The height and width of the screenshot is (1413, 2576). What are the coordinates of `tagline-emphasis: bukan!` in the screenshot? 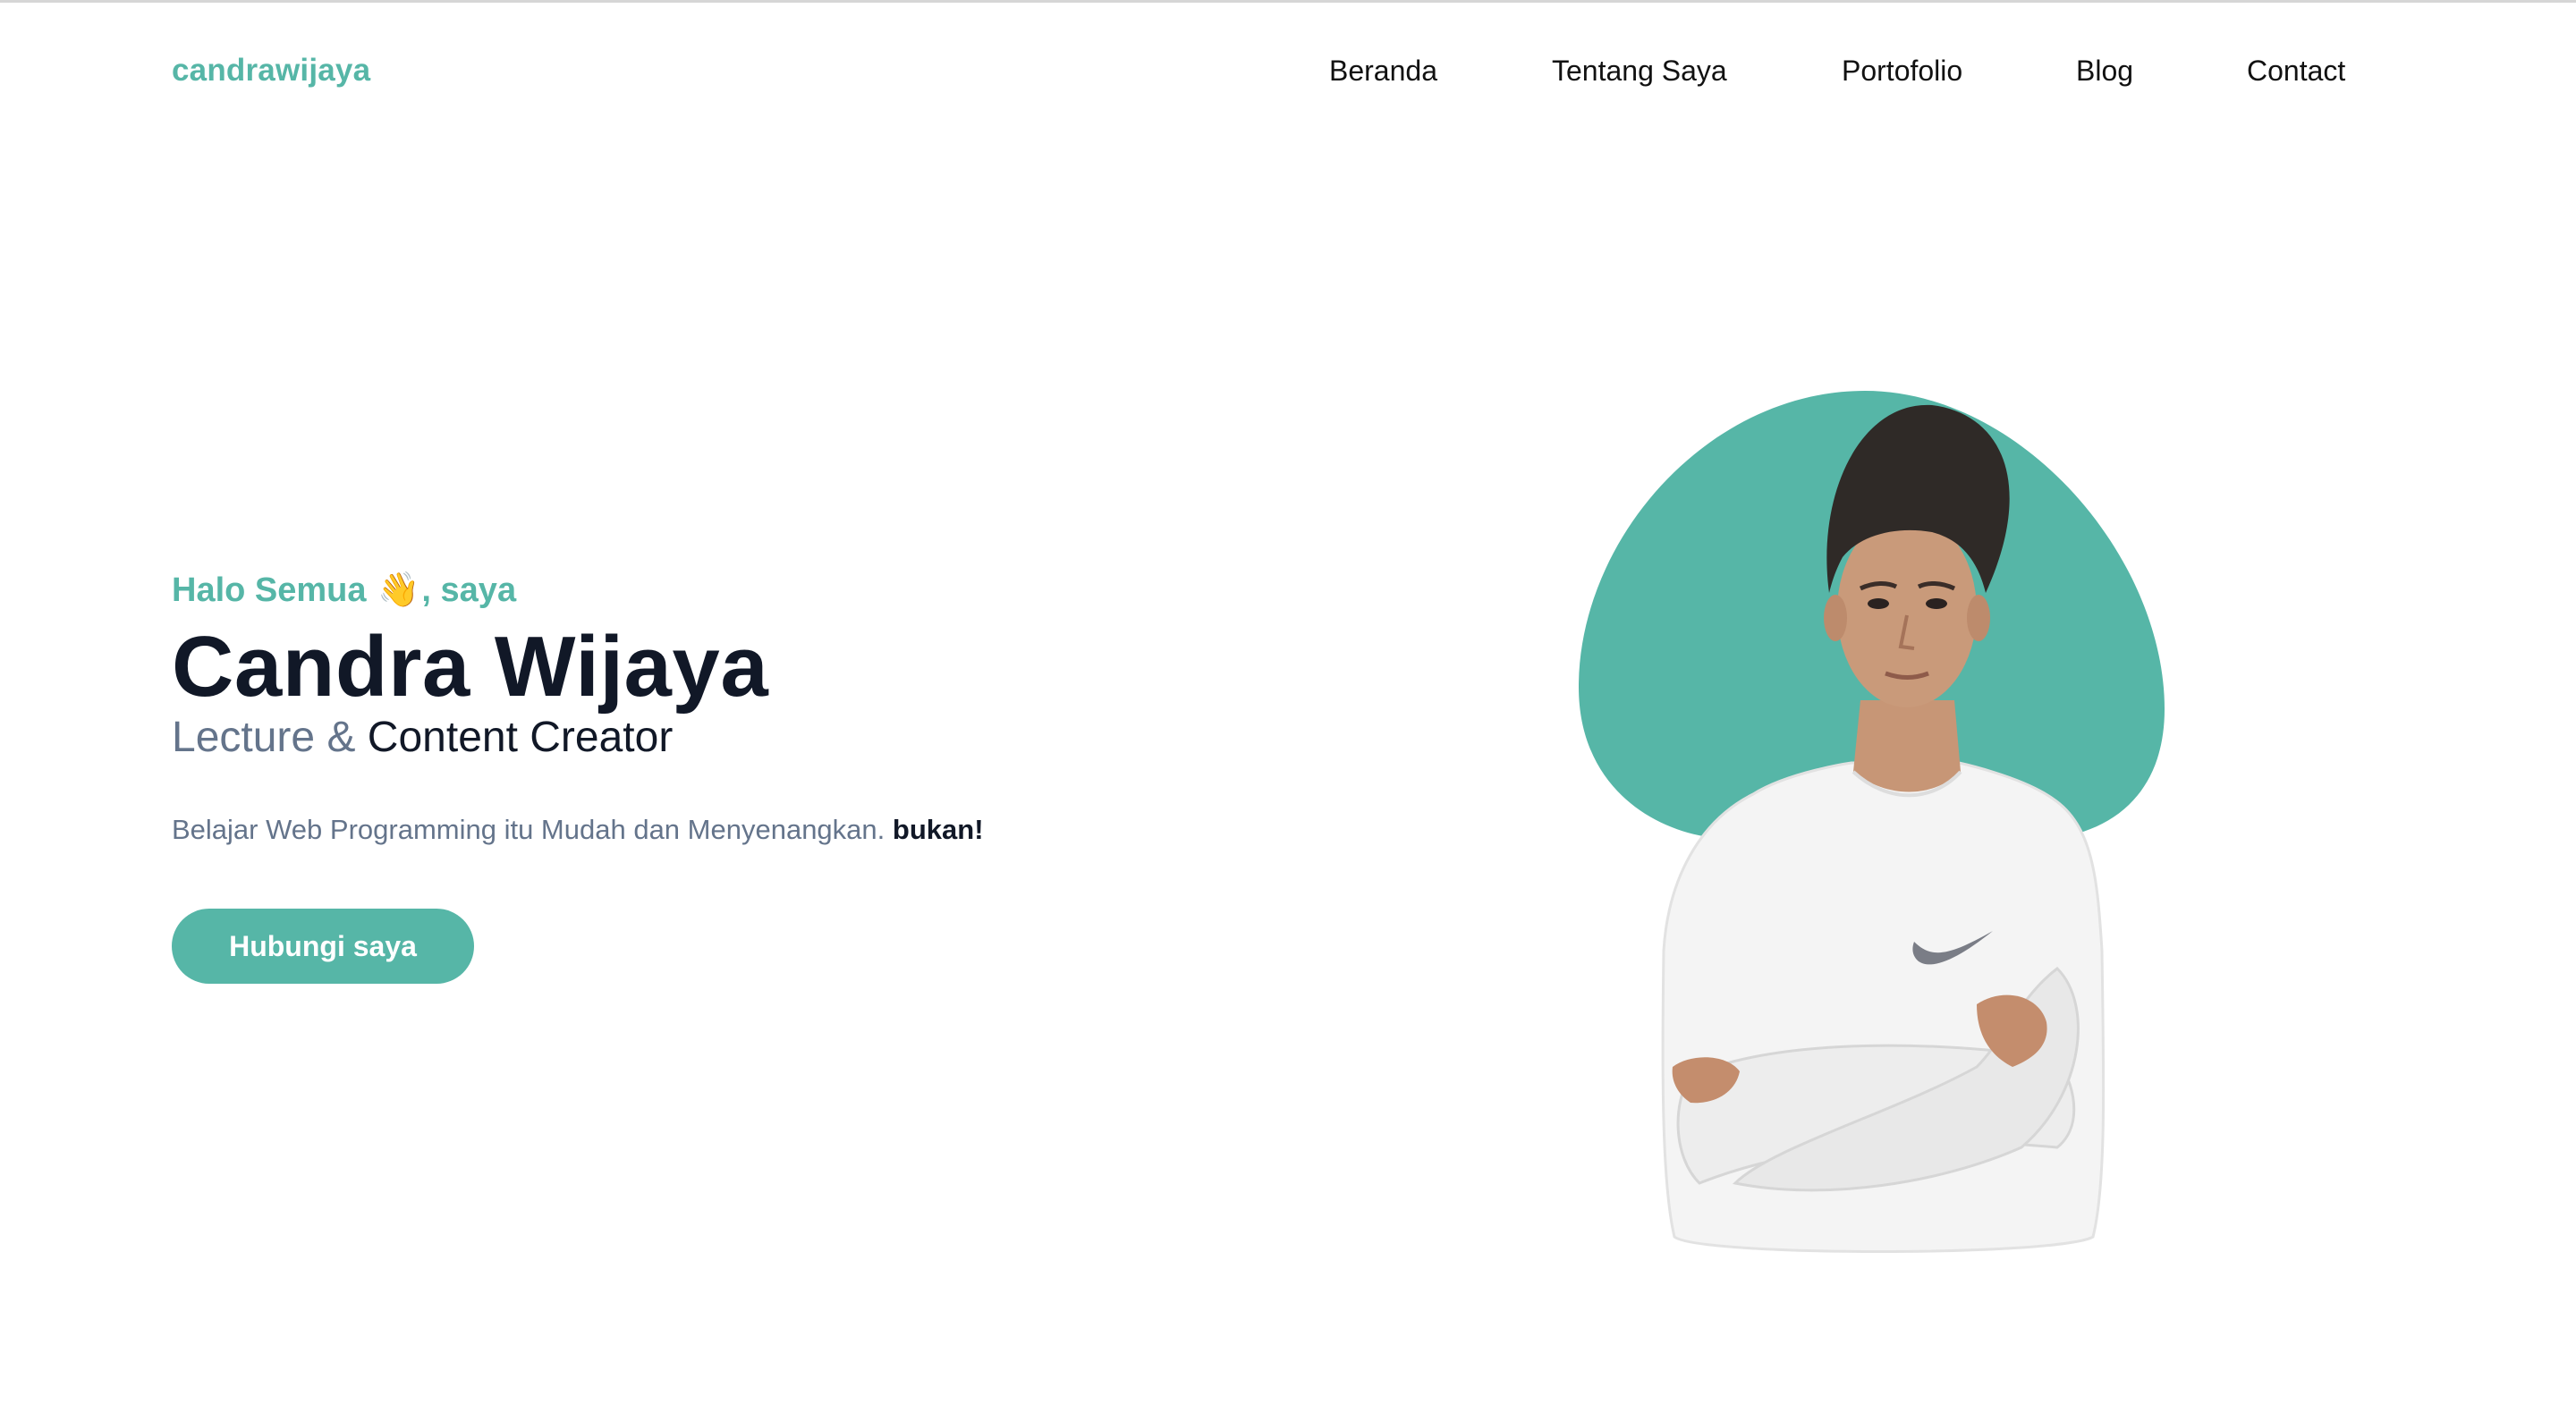 It's located at (938, 829).